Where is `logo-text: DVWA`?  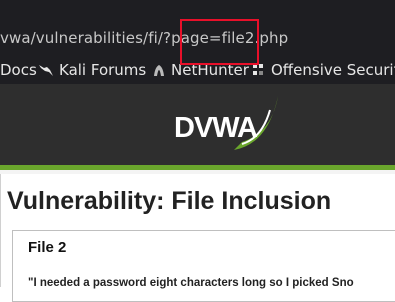 logo-text: DVWA is located at coordinates (216, 128).